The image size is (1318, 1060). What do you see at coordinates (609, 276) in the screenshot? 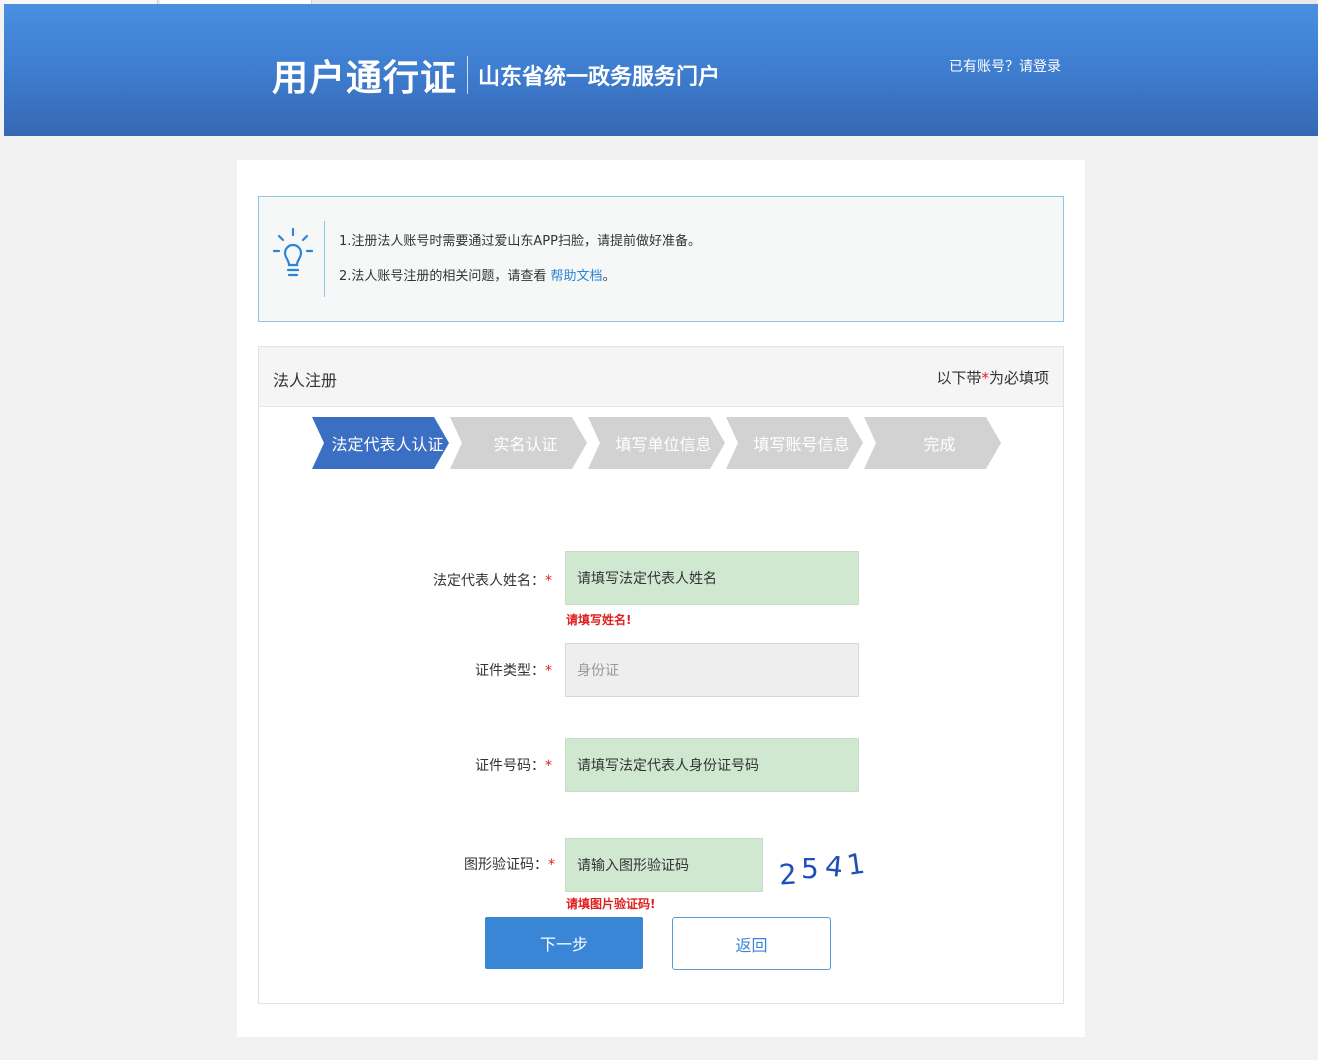
I see `notice-line-2-end: 。` at bounding box center [609, 276].